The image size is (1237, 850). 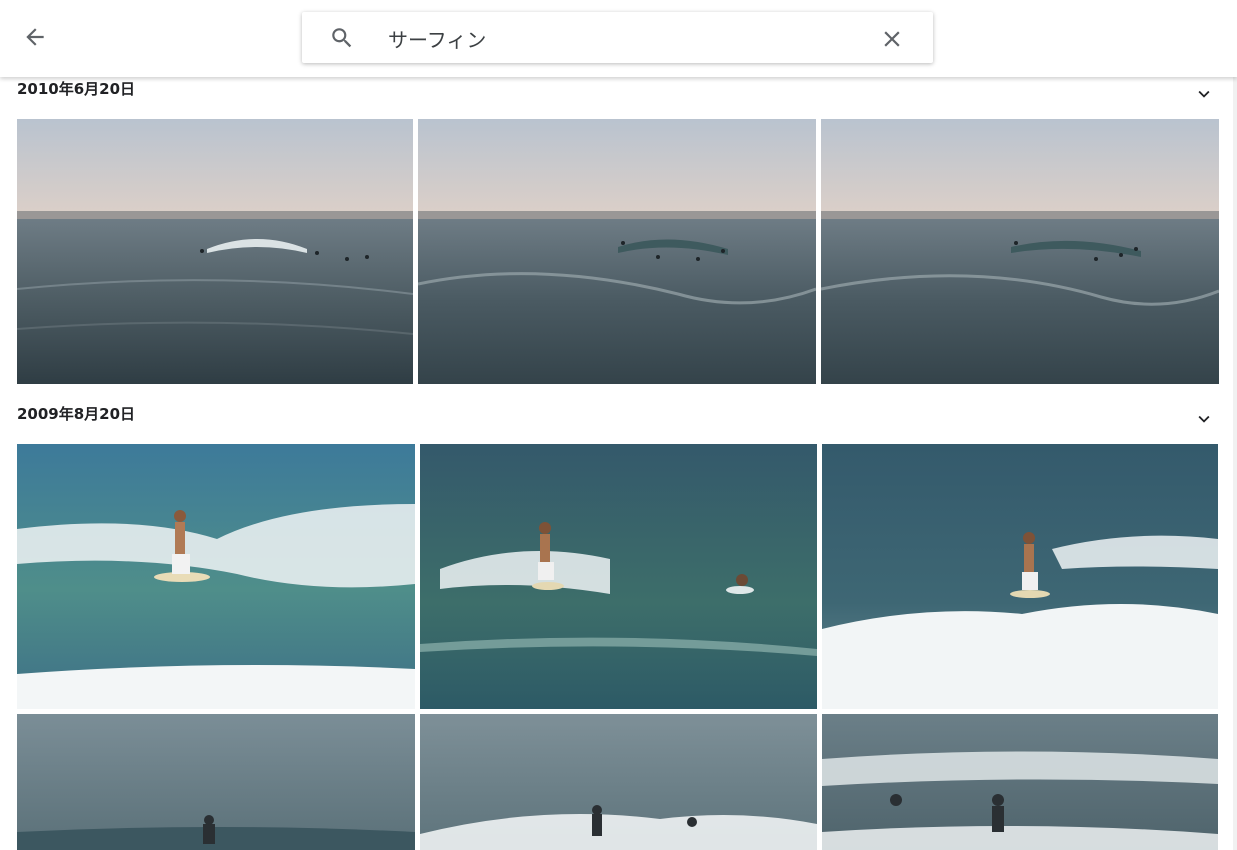 I want to click on back-button, so click(x=35, y=37).